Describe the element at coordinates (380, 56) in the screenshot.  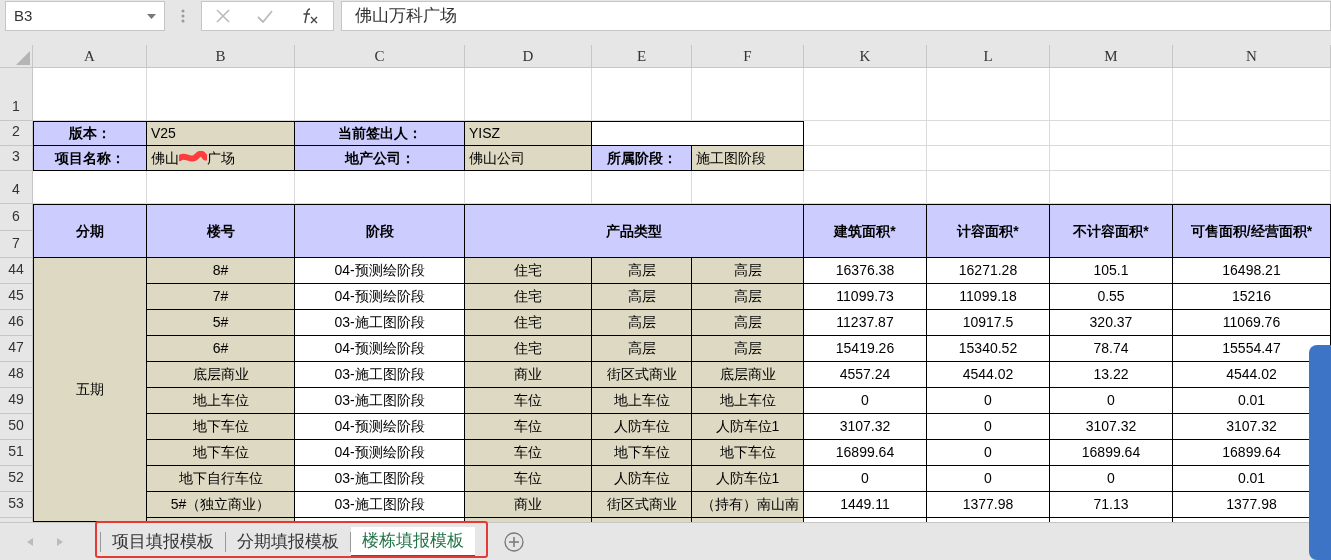
I see `column-header: C` at that location.